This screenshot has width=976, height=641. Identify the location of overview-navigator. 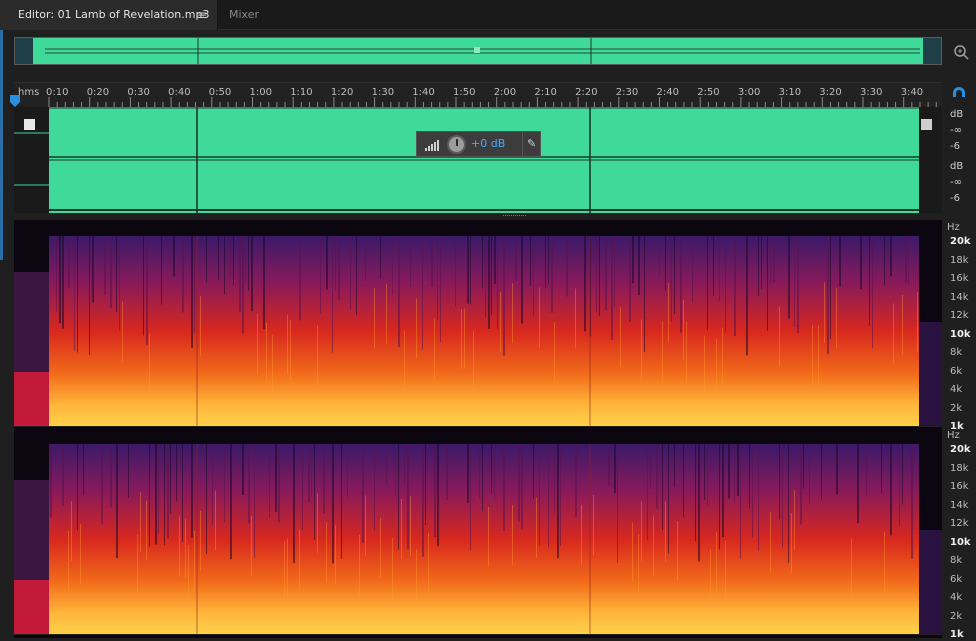
(478, 51).